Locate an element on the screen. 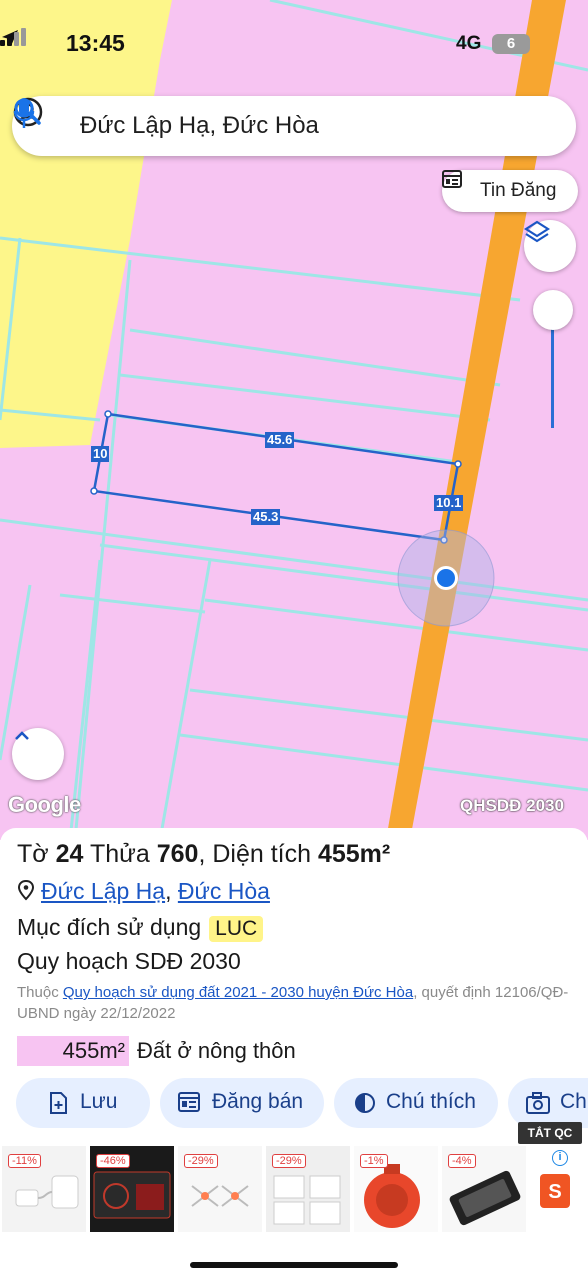 This screenshot has width=588, height=1280. parcel-title: Tờ 24 Thửa 760, Diện tích 455m² is located at coordinates (203, 854).